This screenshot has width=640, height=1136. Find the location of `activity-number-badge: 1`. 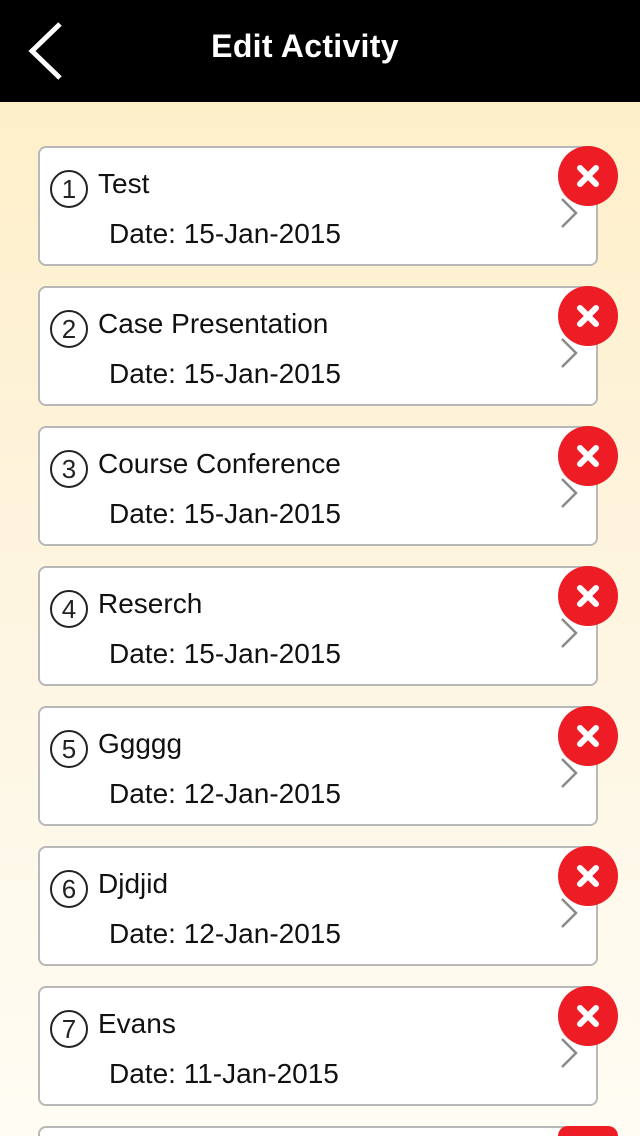

activity-number-badge: 1 is located at coordinates (69, 189).